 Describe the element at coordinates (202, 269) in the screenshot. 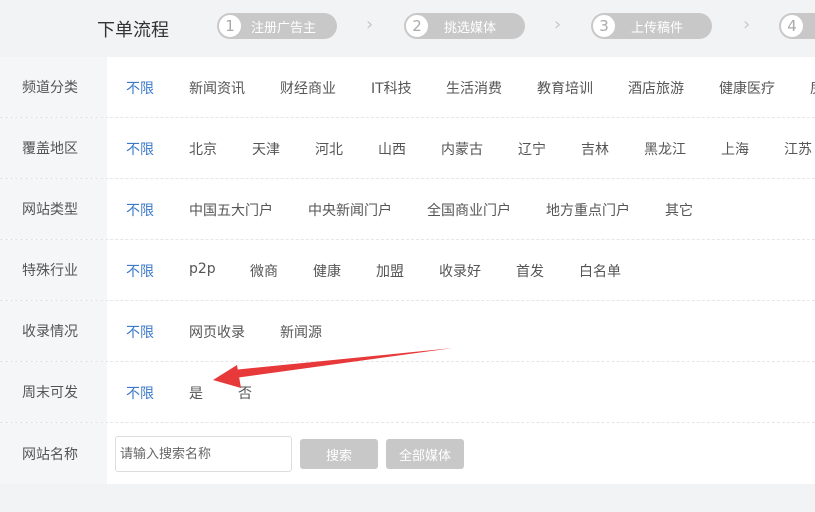

I see `filter-option: p2p` at that location.